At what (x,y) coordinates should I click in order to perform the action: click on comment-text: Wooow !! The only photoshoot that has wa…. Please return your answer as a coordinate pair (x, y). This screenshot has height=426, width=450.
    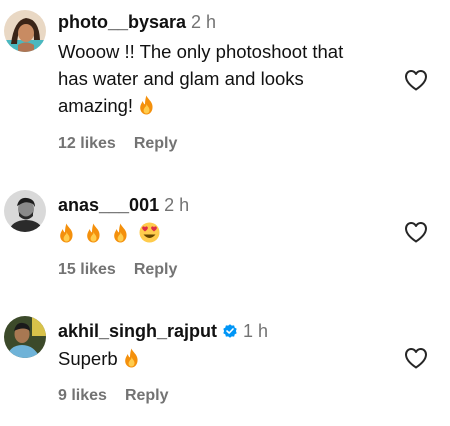
    Looking at the image, I should click on (218, 78).